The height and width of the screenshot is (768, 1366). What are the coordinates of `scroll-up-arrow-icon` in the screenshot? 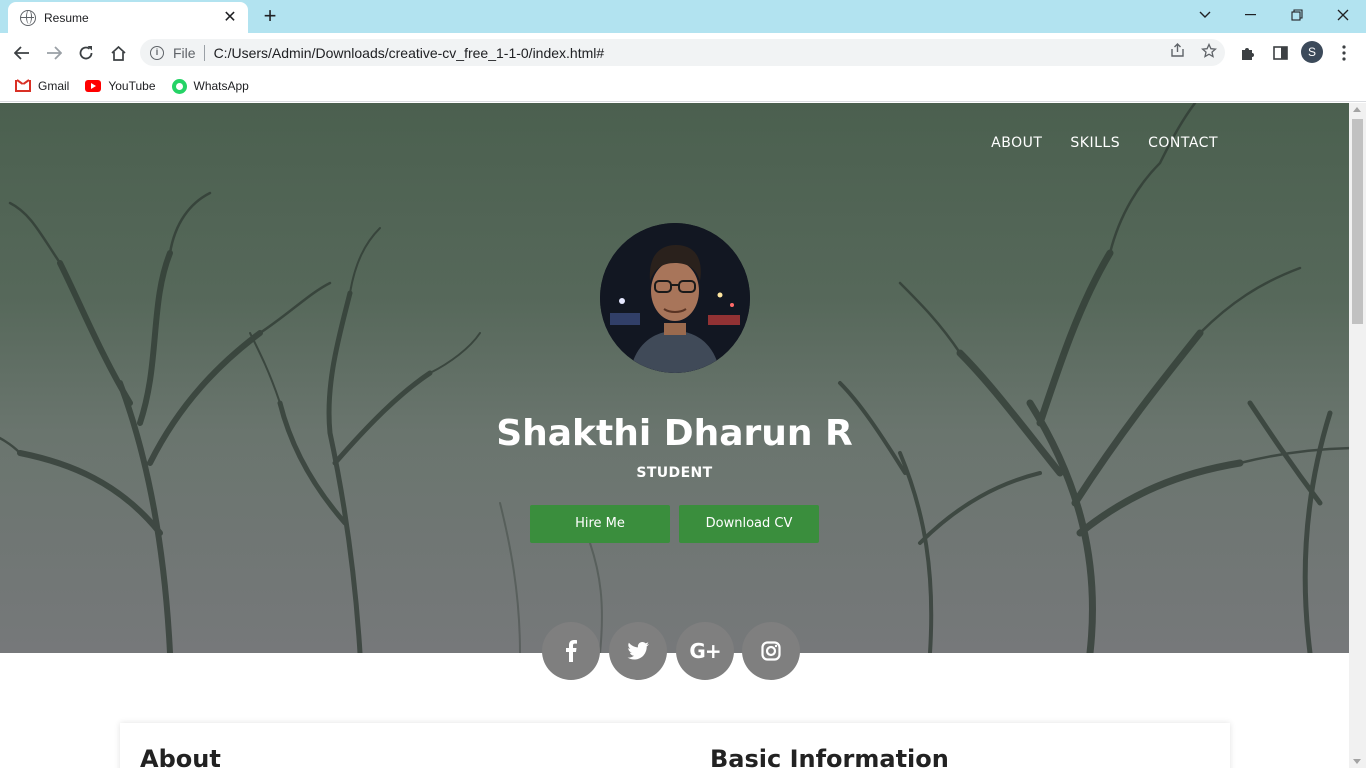 It's located at (1357, 109).